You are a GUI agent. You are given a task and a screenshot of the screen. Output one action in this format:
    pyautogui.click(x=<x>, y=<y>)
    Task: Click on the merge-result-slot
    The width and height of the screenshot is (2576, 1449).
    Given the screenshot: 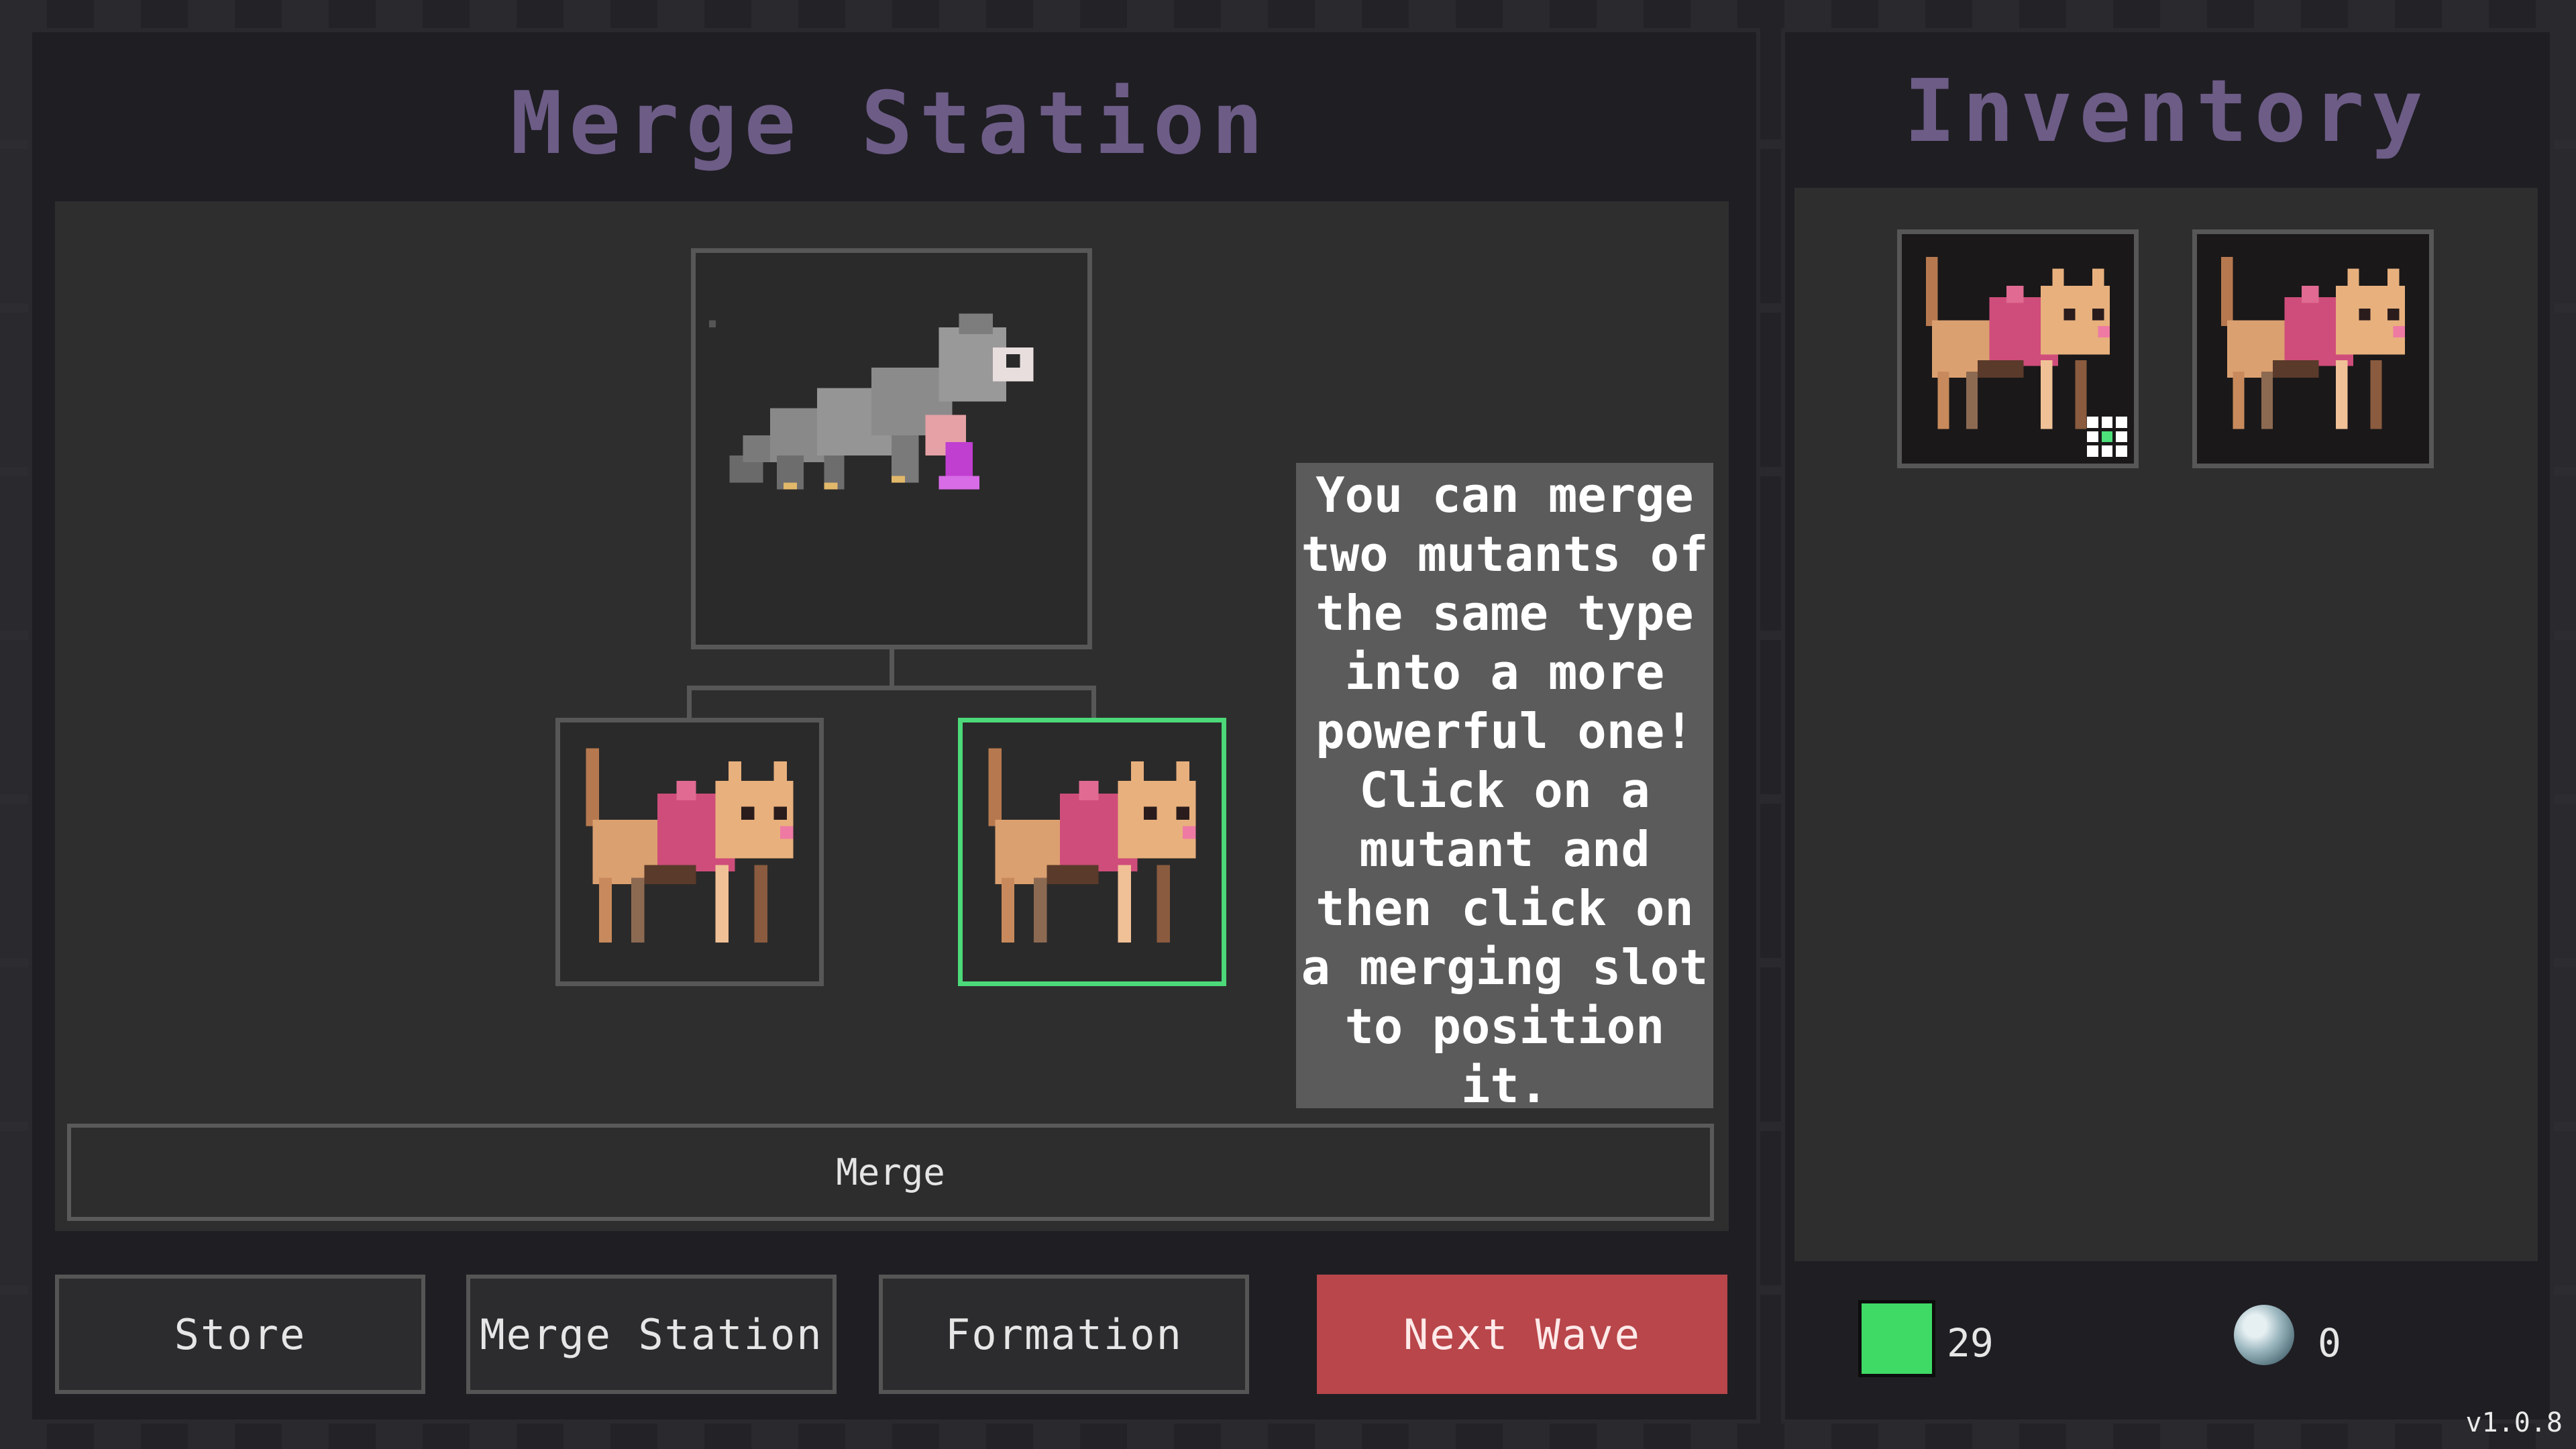 What is the action you would take?
    pyautogui.click(x=891, y=448)
    